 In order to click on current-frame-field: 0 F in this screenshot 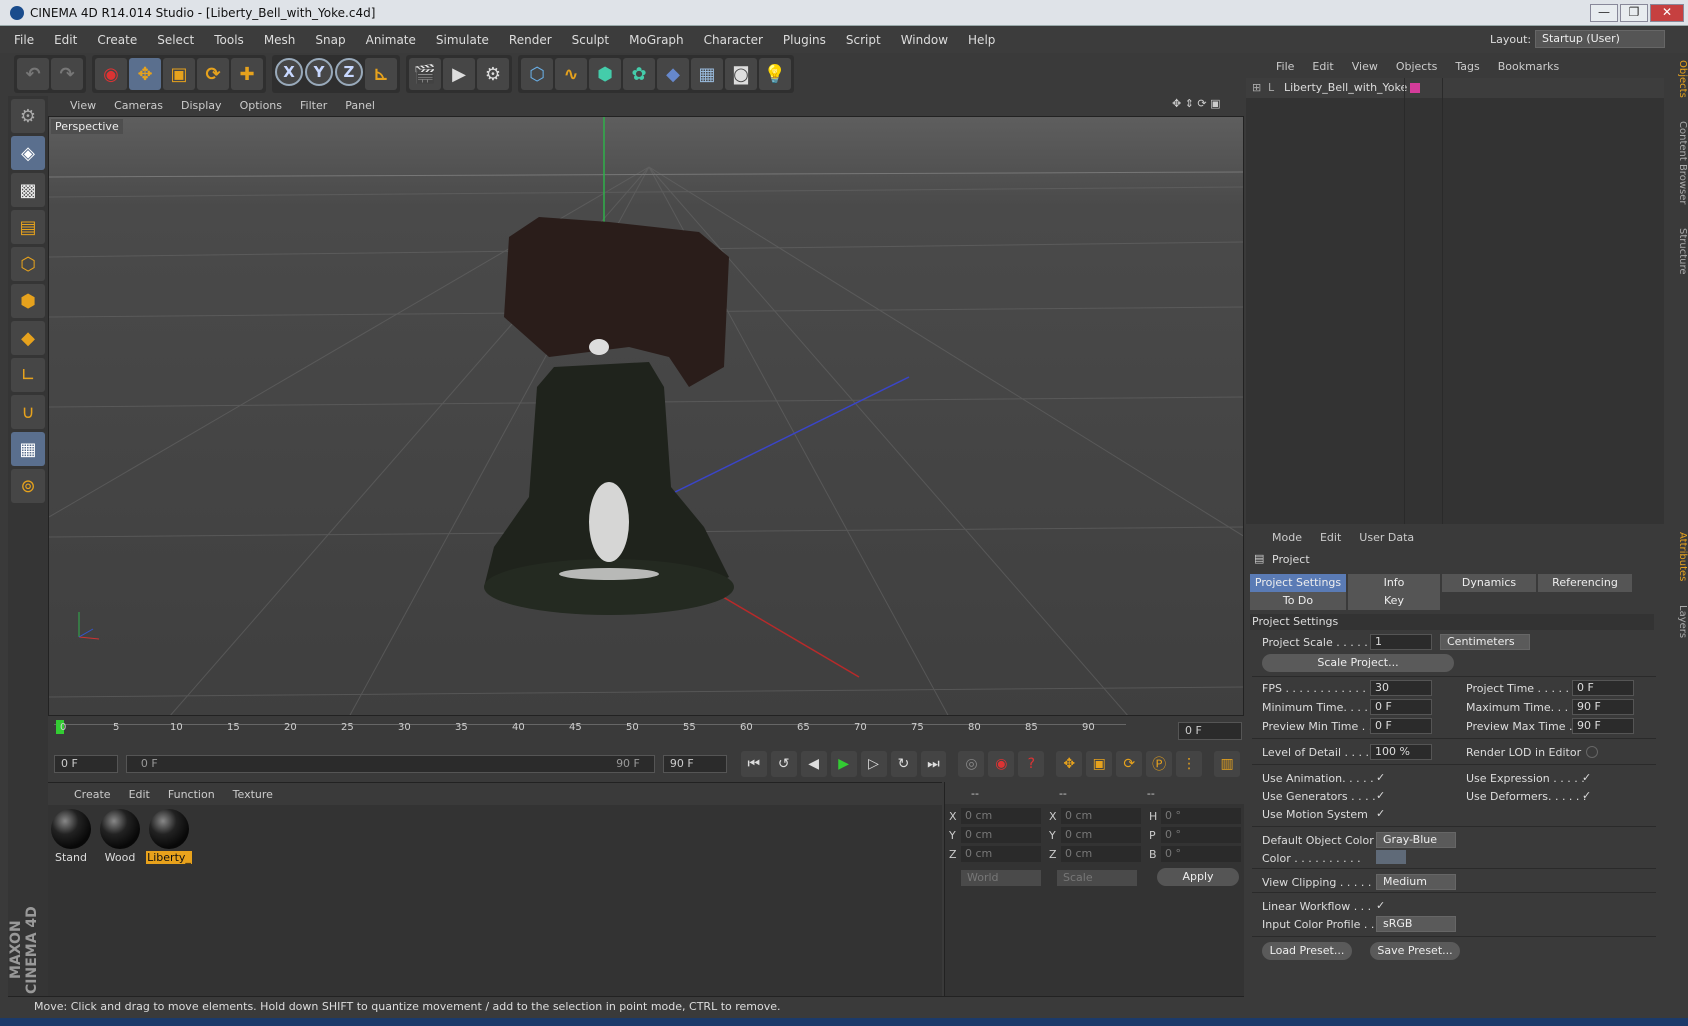, I will do `click(1210, 731)`.